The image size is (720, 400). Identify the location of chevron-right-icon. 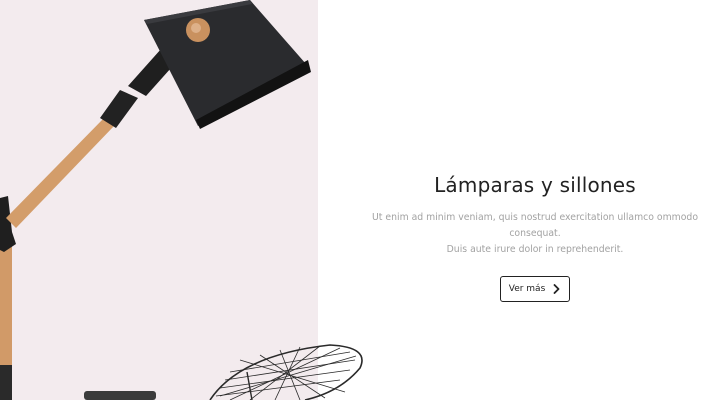
(556, 289).